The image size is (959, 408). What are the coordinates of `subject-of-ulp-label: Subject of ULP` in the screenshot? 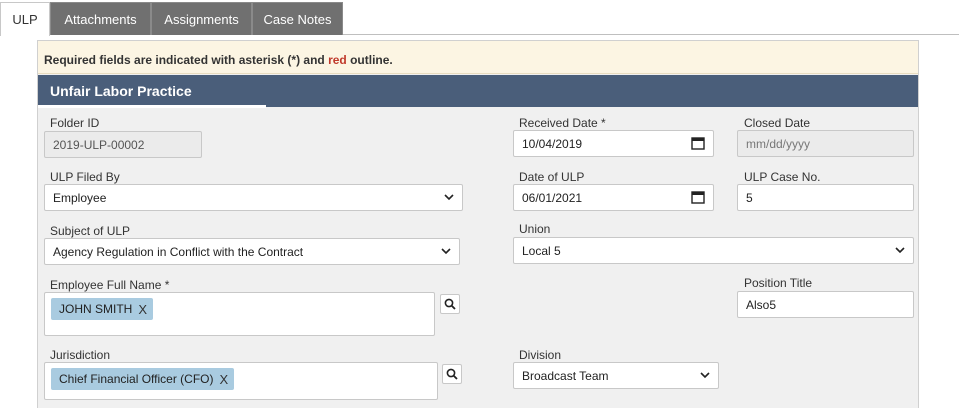 It's located at (90, 231).